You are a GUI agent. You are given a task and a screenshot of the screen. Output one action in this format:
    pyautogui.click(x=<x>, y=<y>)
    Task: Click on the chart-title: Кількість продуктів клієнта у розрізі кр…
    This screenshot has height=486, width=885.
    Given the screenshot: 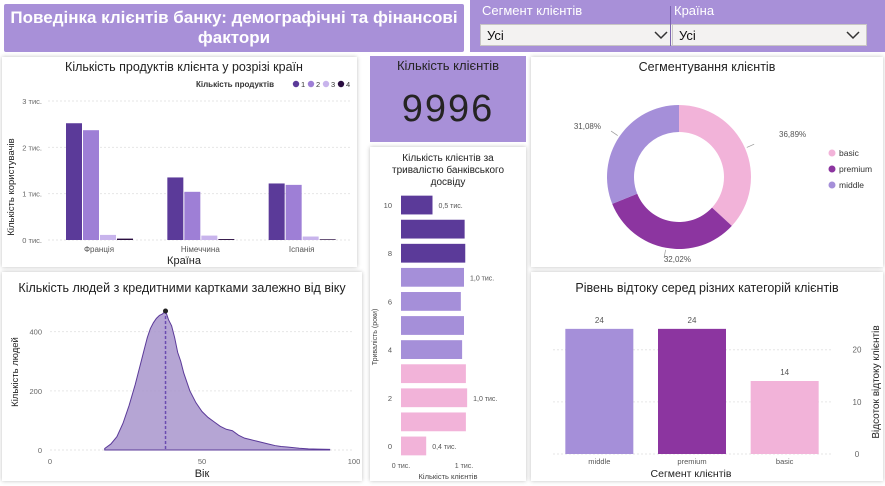 What is the action you would take?
    pyautogui.click(x=184, y=67)
    